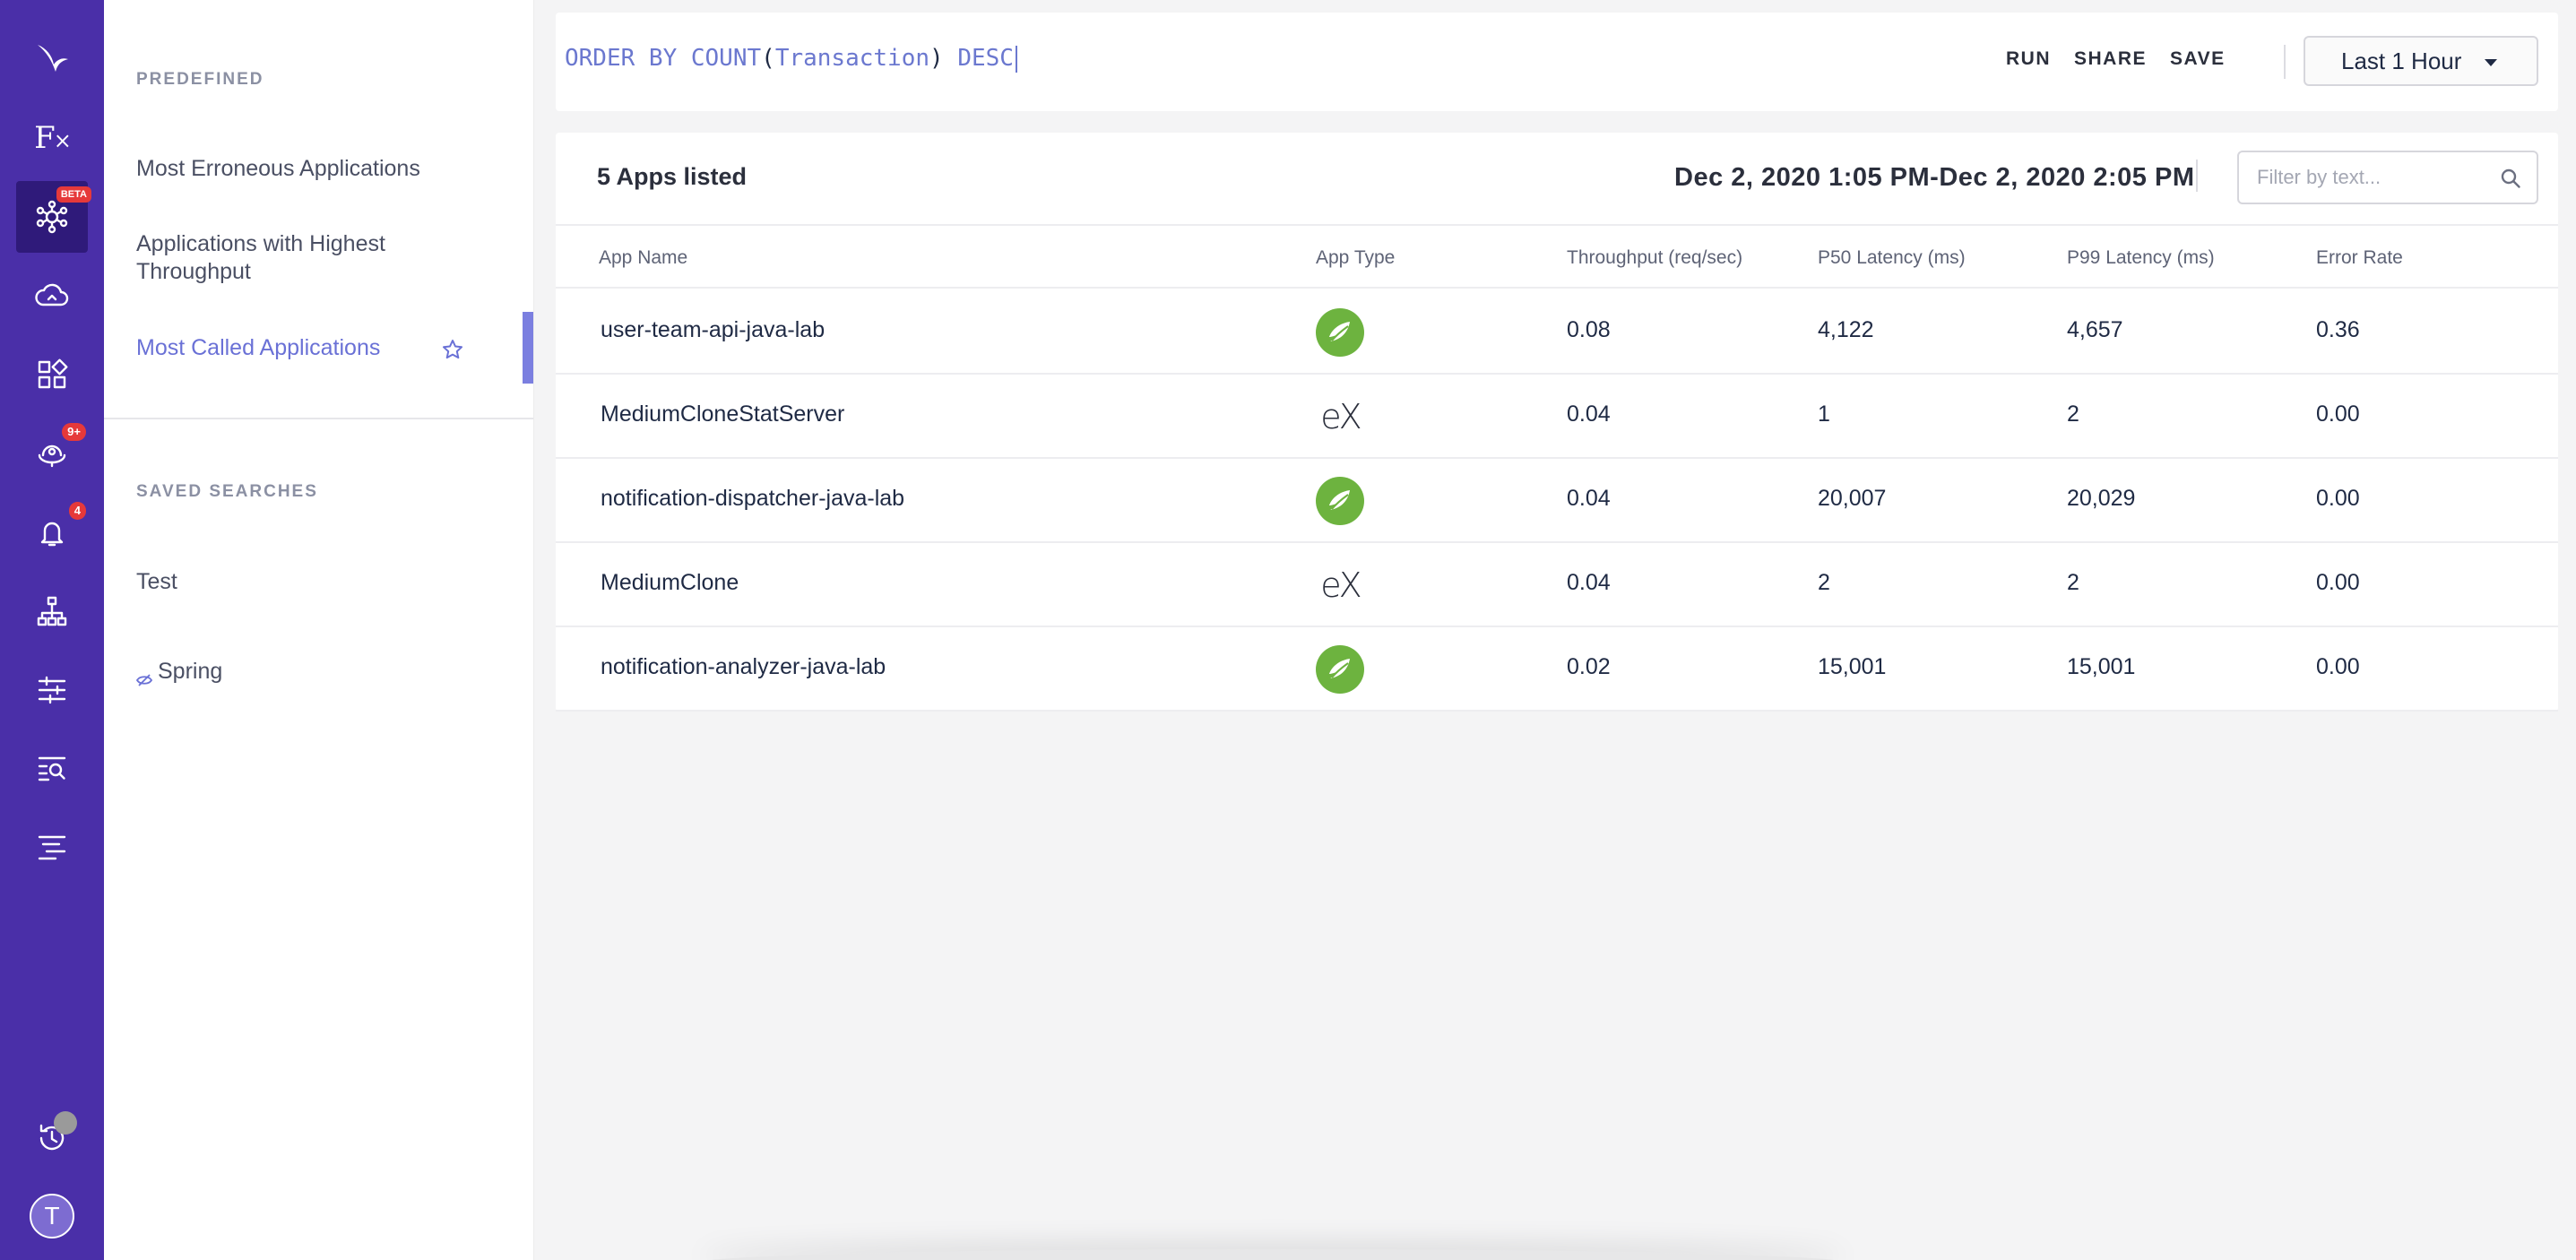 The width and height of the screenshot is (2576, 1260). What do you see at coordinates (315, 169) in the screenshot?
I see `predefined-item-most-erroneous: Most Erroneous Applications` at bounding box center [315, 169].